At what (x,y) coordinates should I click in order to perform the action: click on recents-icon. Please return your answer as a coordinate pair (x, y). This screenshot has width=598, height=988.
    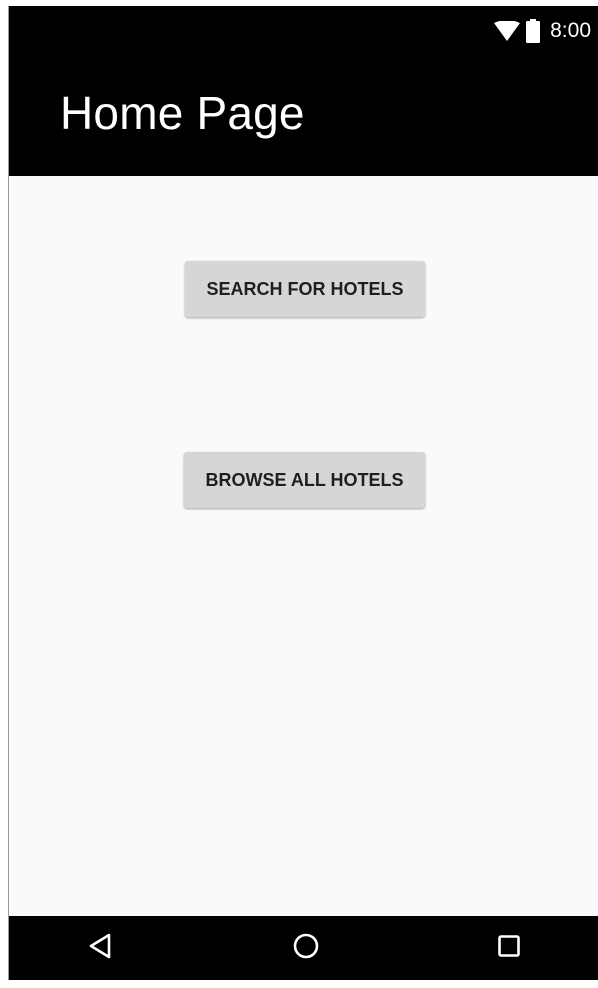
    Looking at the image, I should click on (509, 948).